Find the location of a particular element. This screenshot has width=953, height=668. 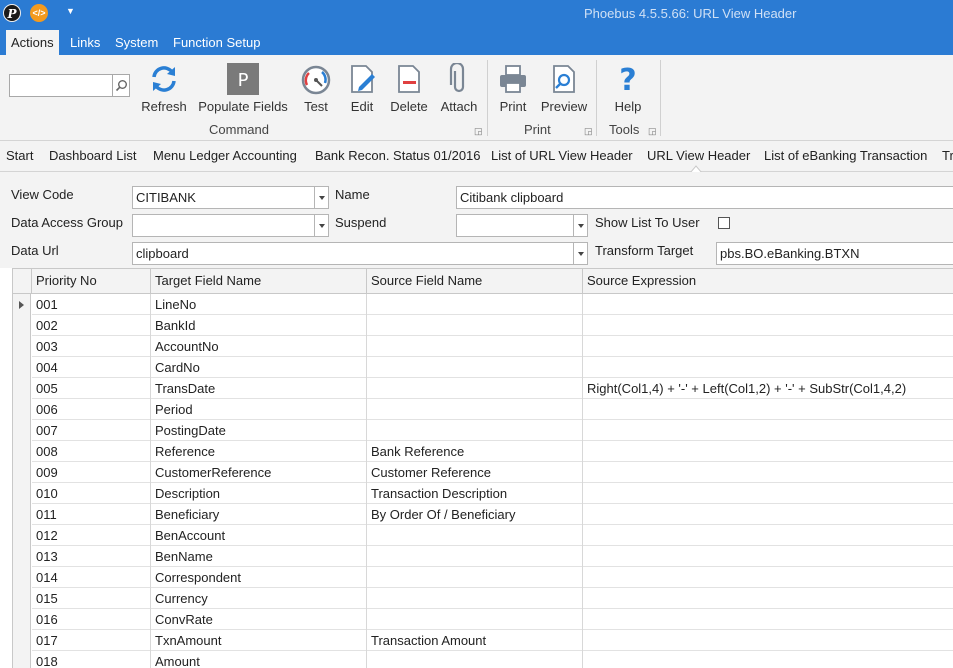

priority-no-cell: 014 is located at coordinates (91, 577).